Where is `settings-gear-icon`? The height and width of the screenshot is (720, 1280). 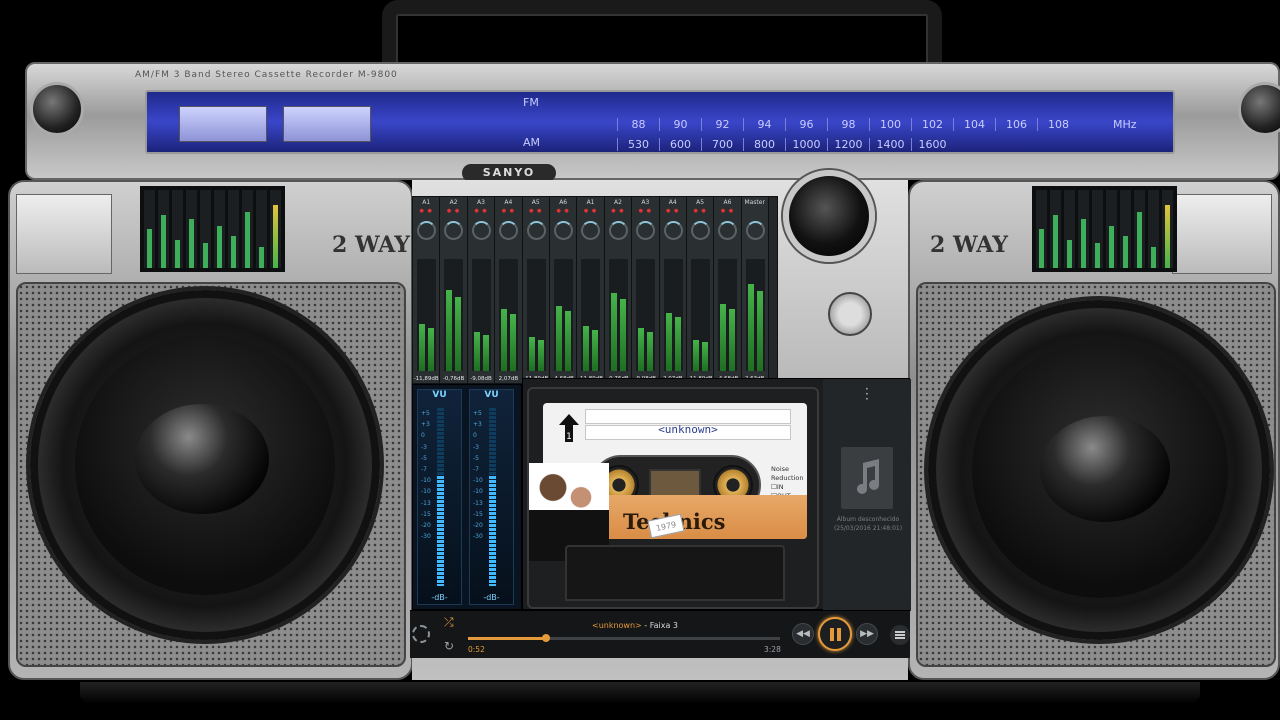
settings-gear-icon is located at coordinates (421, 634).